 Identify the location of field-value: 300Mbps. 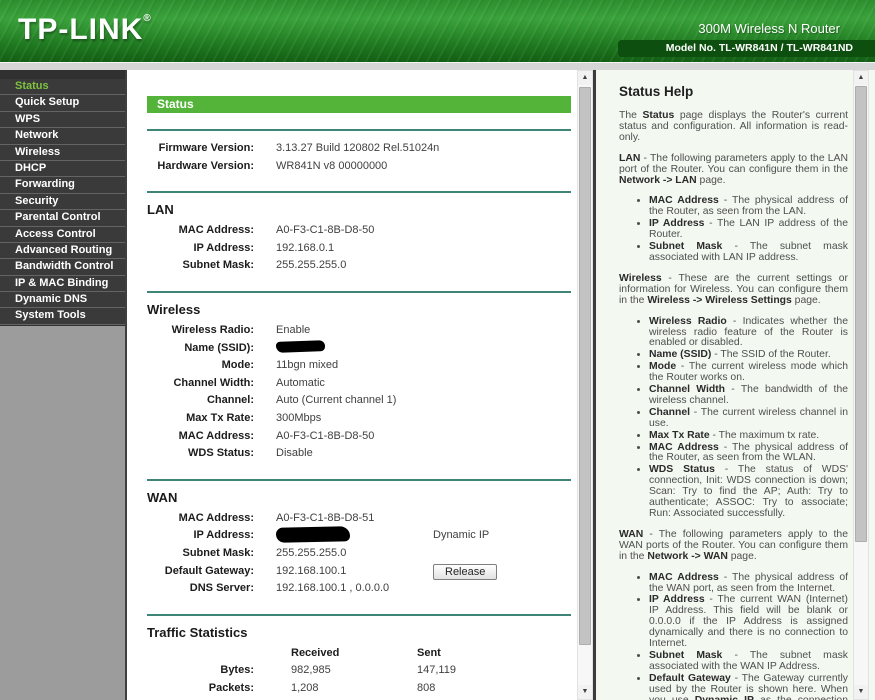
(299, 417).